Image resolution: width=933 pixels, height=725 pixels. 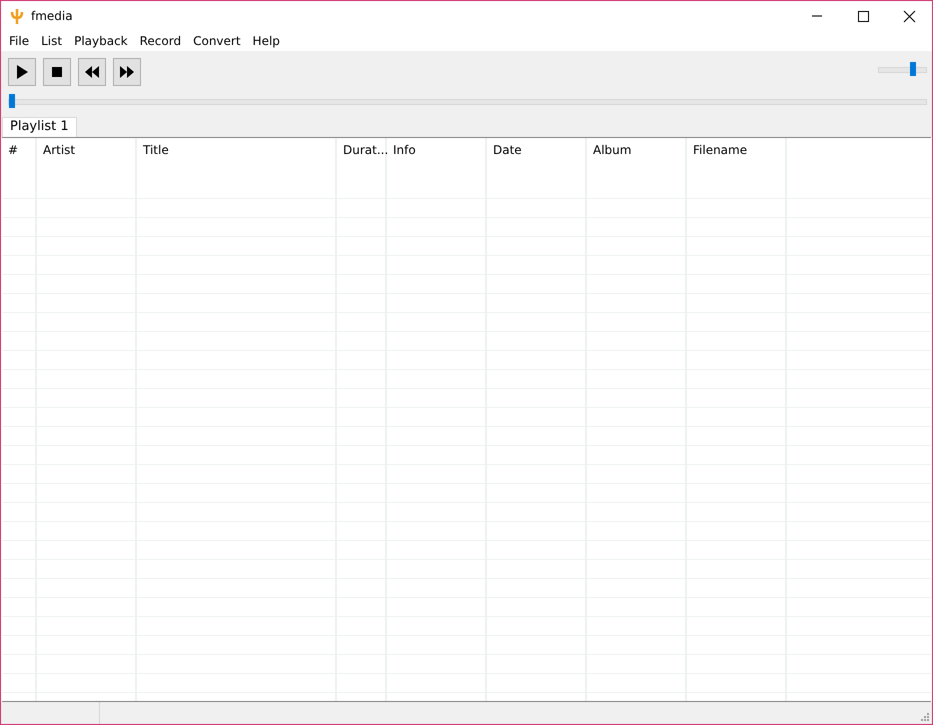 What do you see at coordinates (909, 16) in the screenshot?
I see `close-icon` at bounding box center [909, 16].